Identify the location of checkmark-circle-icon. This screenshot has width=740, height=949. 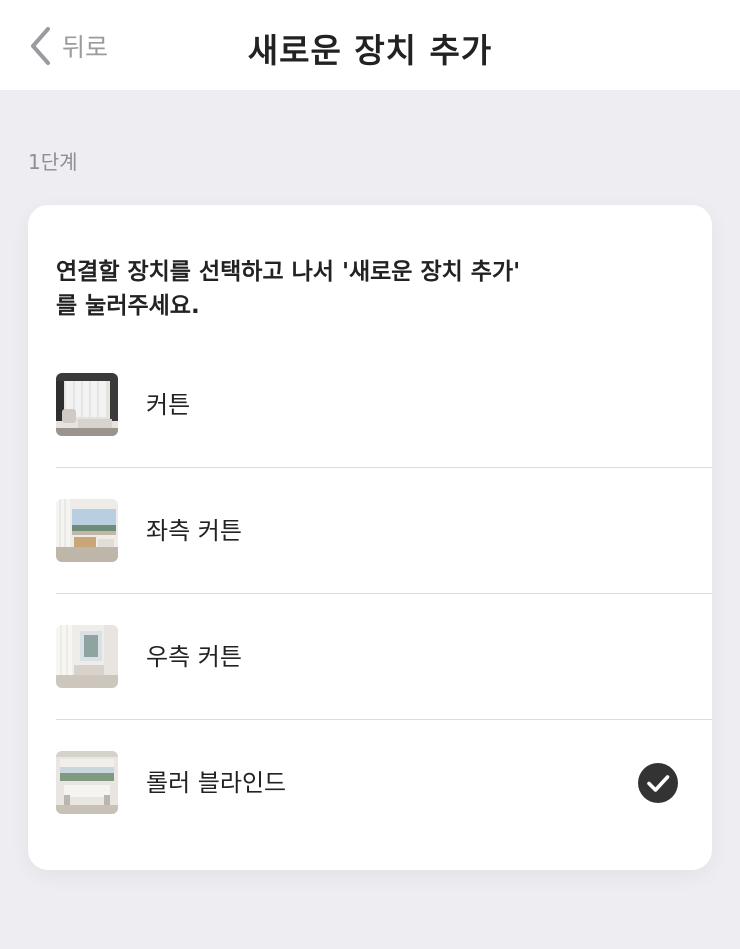
(658, 783).